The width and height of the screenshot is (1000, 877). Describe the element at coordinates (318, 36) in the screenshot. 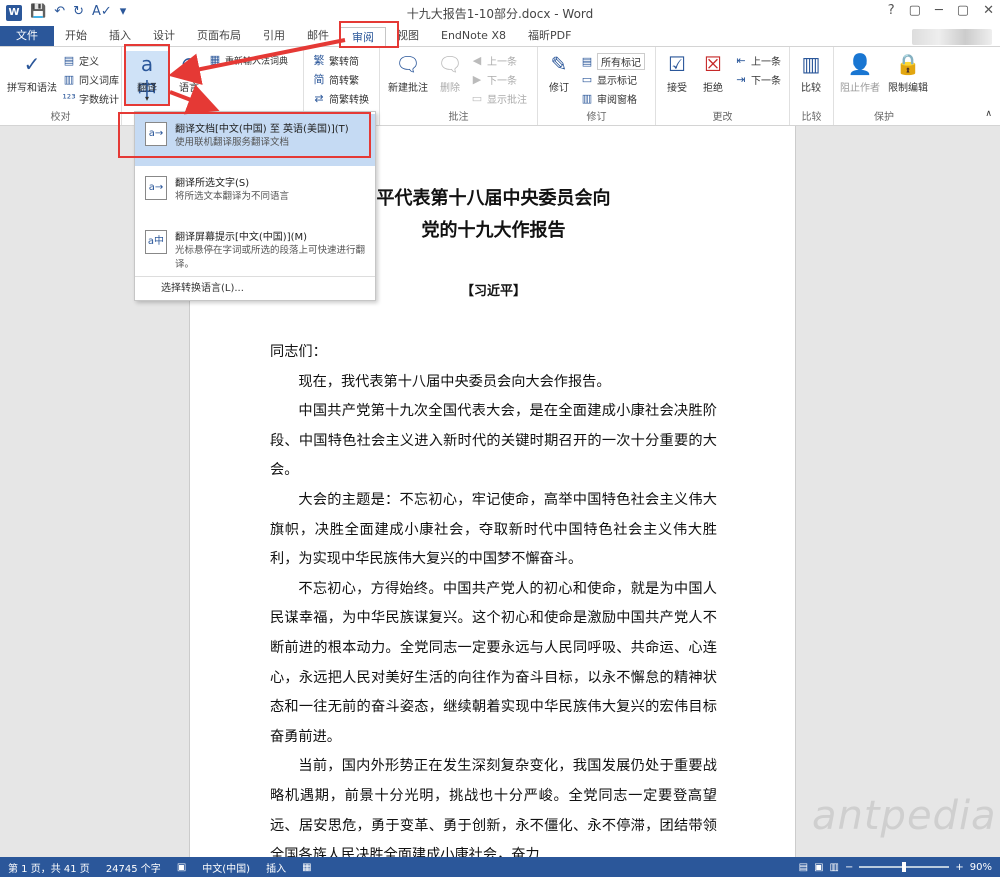

I see `tab-mailings: 邮件` at that location.